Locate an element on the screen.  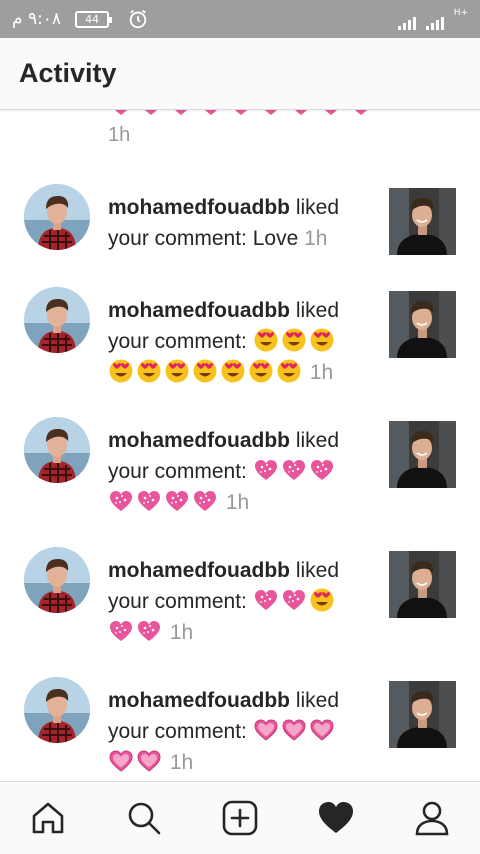
network-type: H+ is located at coordinates (460, 13).